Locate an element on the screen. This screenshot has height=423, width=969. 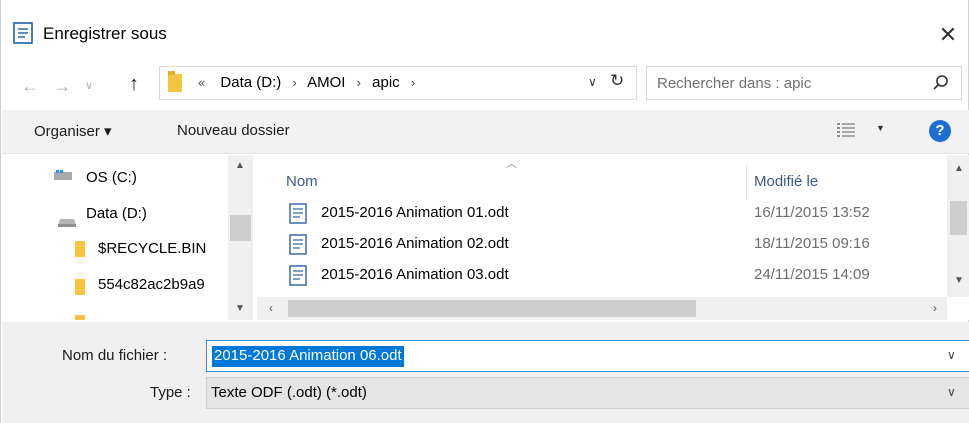
address-bar: « Data (D:) › AMOI › apic › ∨ ↻ is located at coordinates (398, 83).